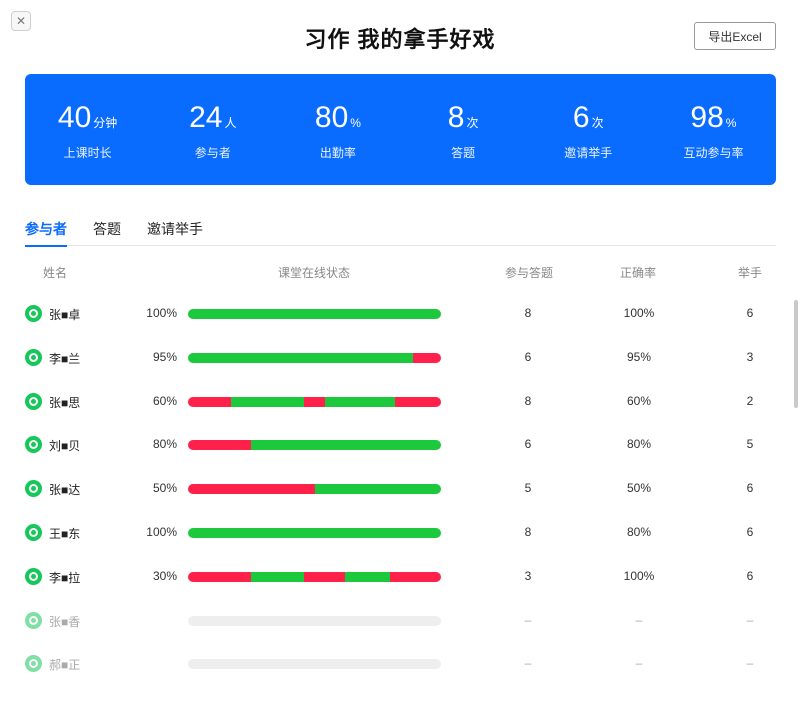  What do you see at coordinates (588, 153) in the screenshot?
I see `stat-label: 邀请举手` at bounding box center [588, 153].